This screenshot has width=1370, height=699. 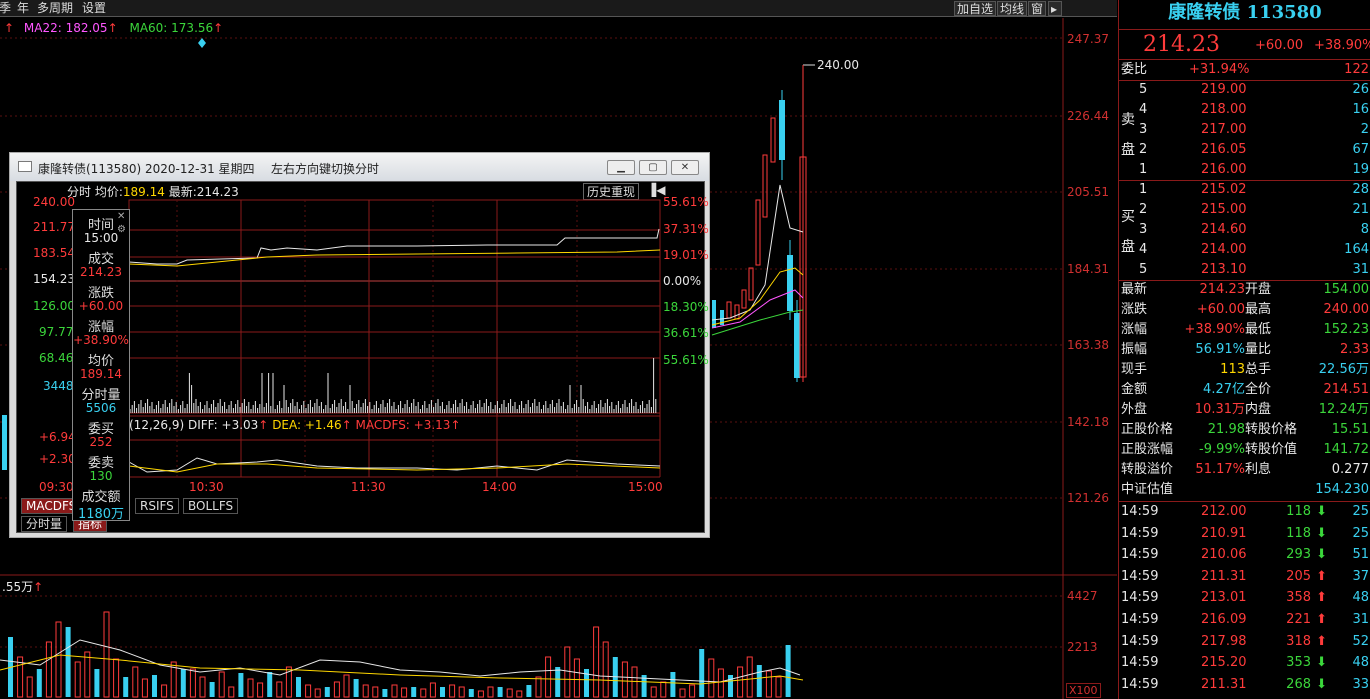 What do you see at coordinates (1321, 576) in the screenshot?
I see `arrow-up-icon: ⬆` at bounding box center [1321, 576].